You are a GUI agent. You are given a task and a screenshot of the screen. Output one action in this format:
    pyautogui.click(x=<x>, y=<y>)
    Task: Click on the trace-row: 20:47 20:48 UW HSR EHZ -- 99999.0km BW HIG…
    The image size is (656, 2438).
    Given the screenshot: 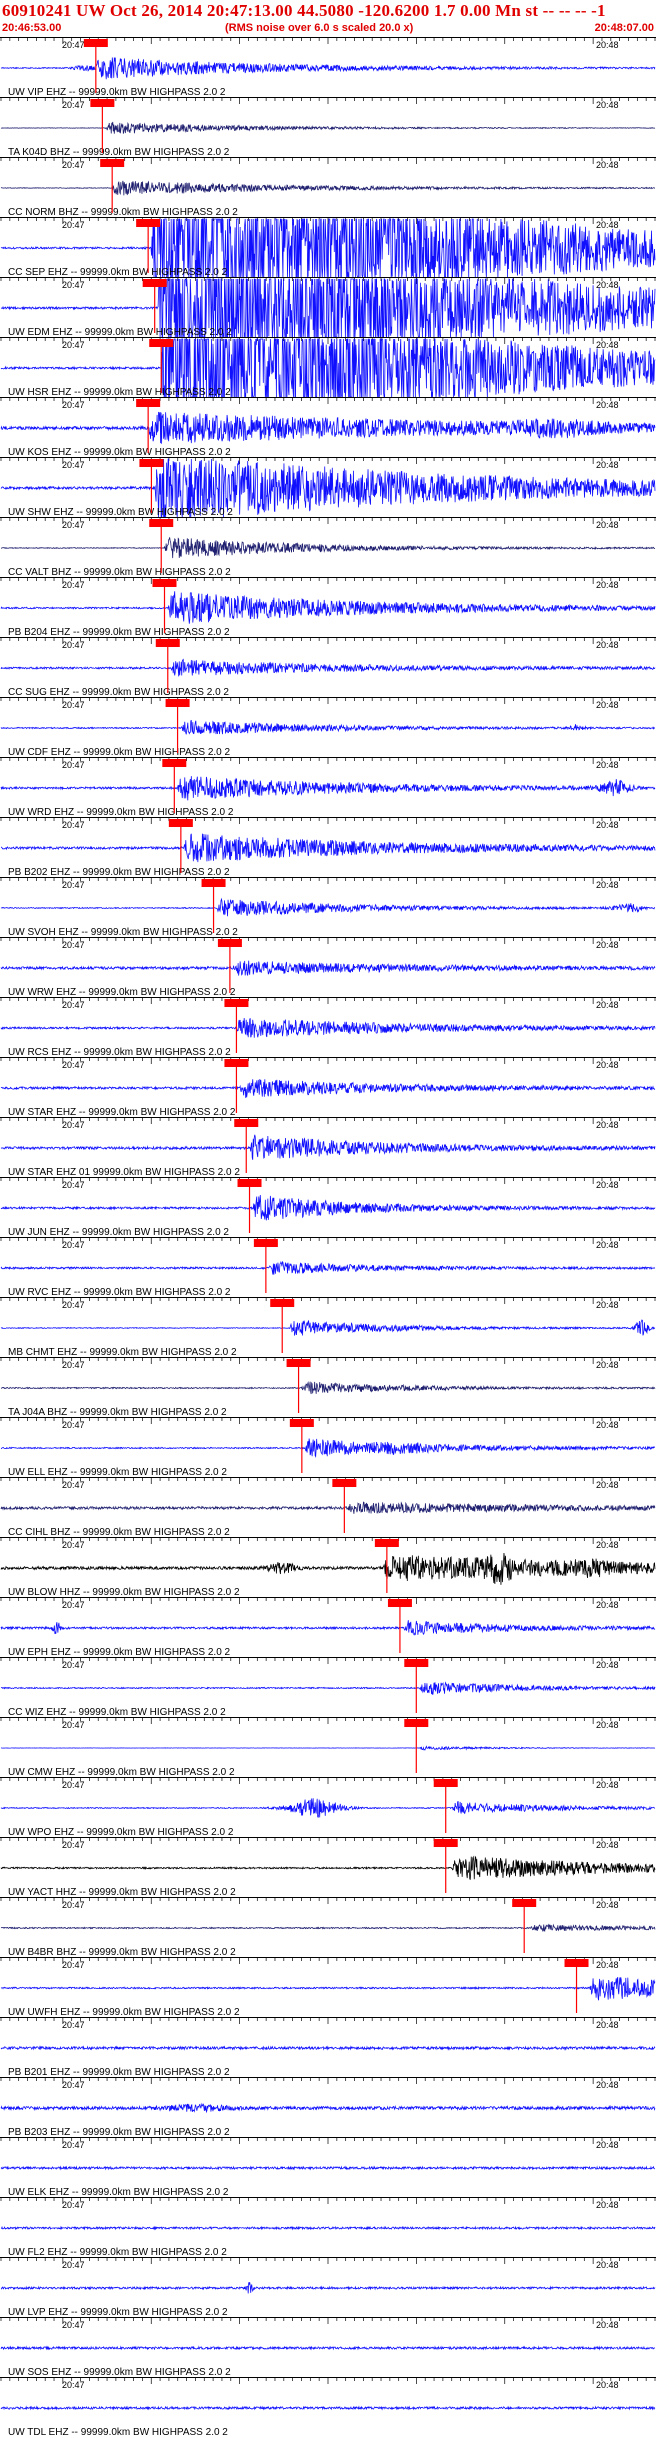 What is the action you would take?
    pyautogui.click(x=328, y=368)
    